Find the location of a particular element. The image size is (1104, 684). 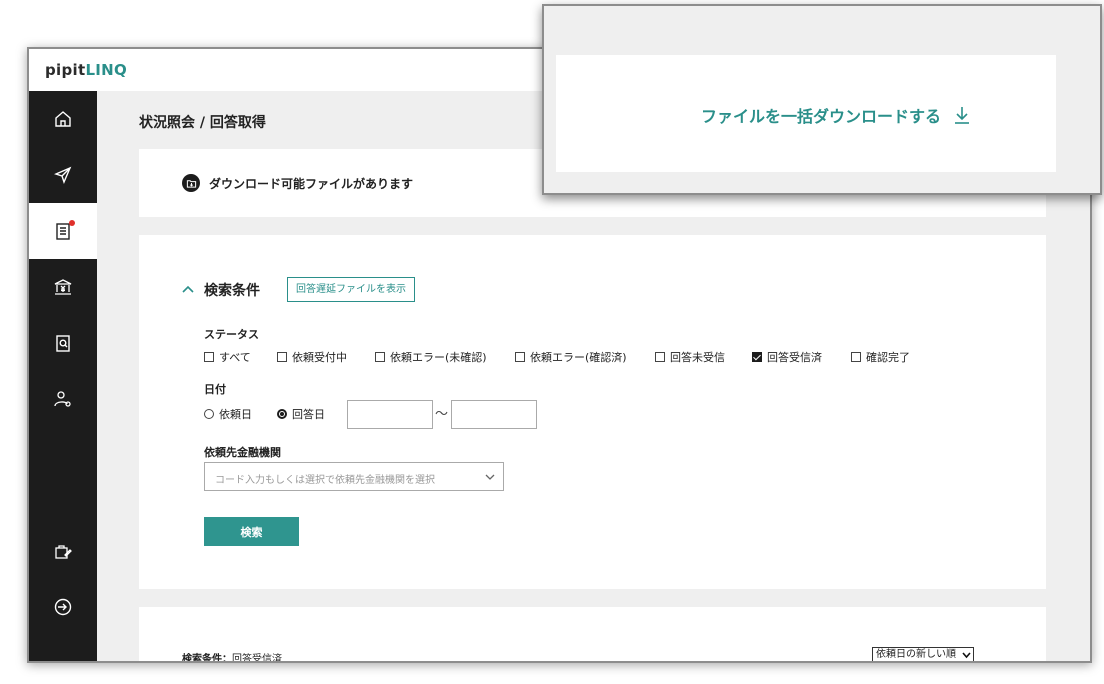

institution-select: コード入力もしくは選択で依頼先金融機関を選択 is located at coordinates (354, 476).